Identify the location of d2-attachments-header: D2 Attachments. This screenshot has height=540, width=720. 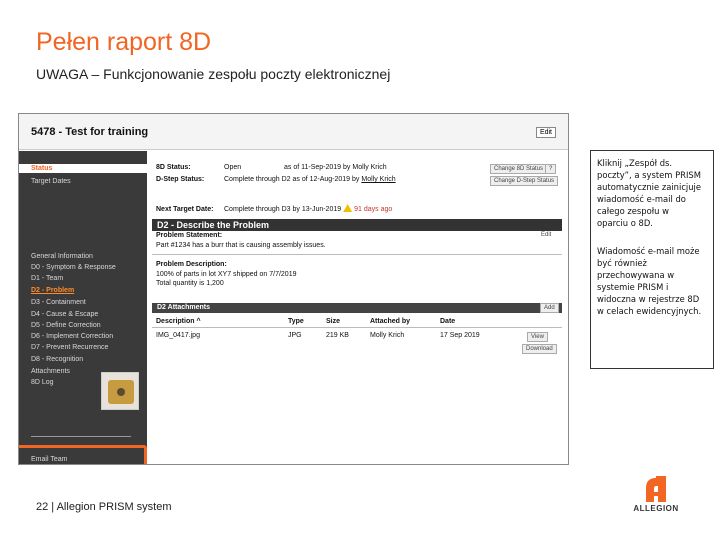
(357, 308).